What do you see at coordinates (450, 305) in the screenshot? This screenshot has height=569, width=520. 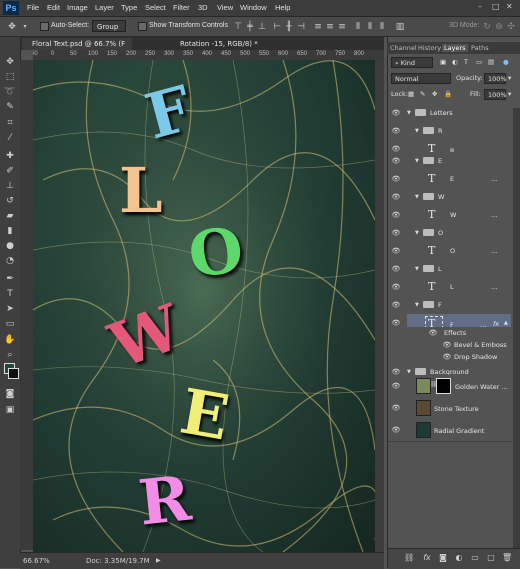 I see `layer-group-f: 👁 ▼ F` at bounding box center [450, 305].